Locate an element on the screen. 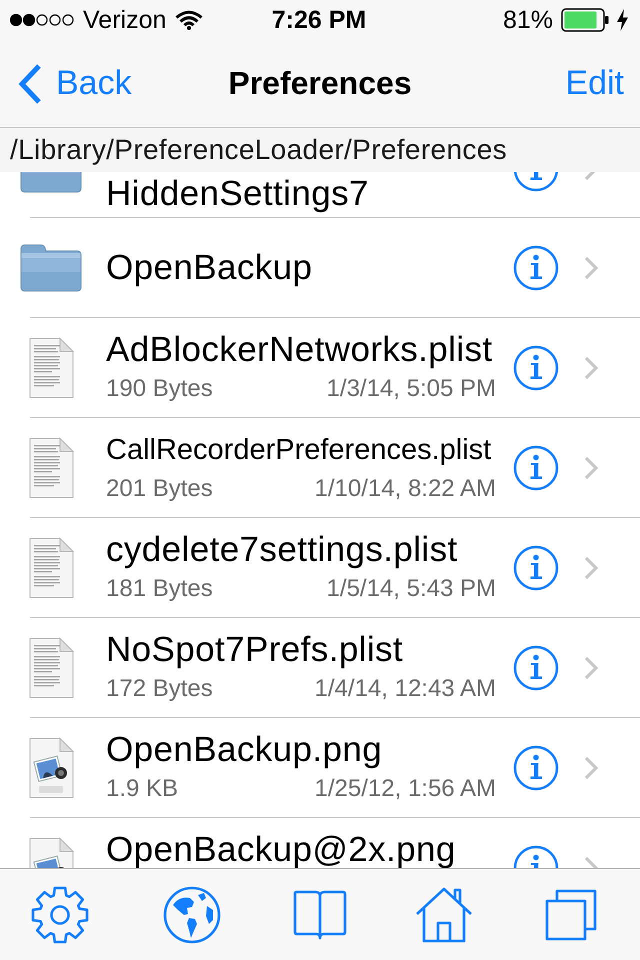  file-name: OpenBackup is located at coordinates (209, 268).